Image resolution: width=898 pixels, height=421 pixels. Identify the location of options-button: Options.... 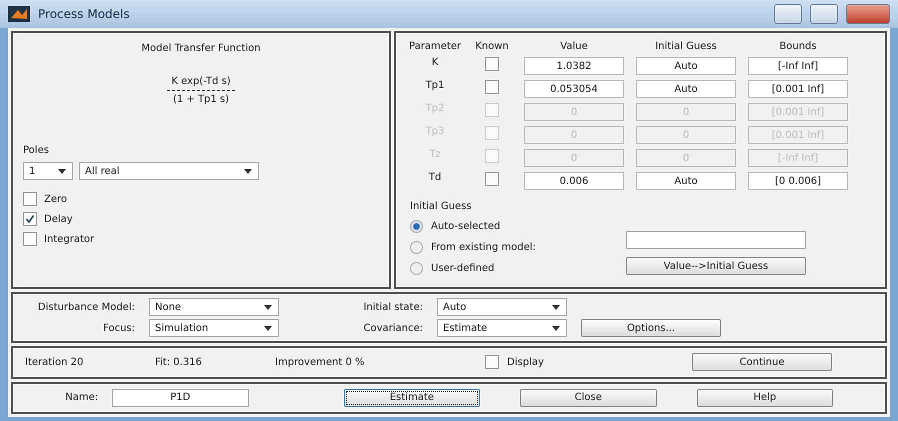
(651, 328).